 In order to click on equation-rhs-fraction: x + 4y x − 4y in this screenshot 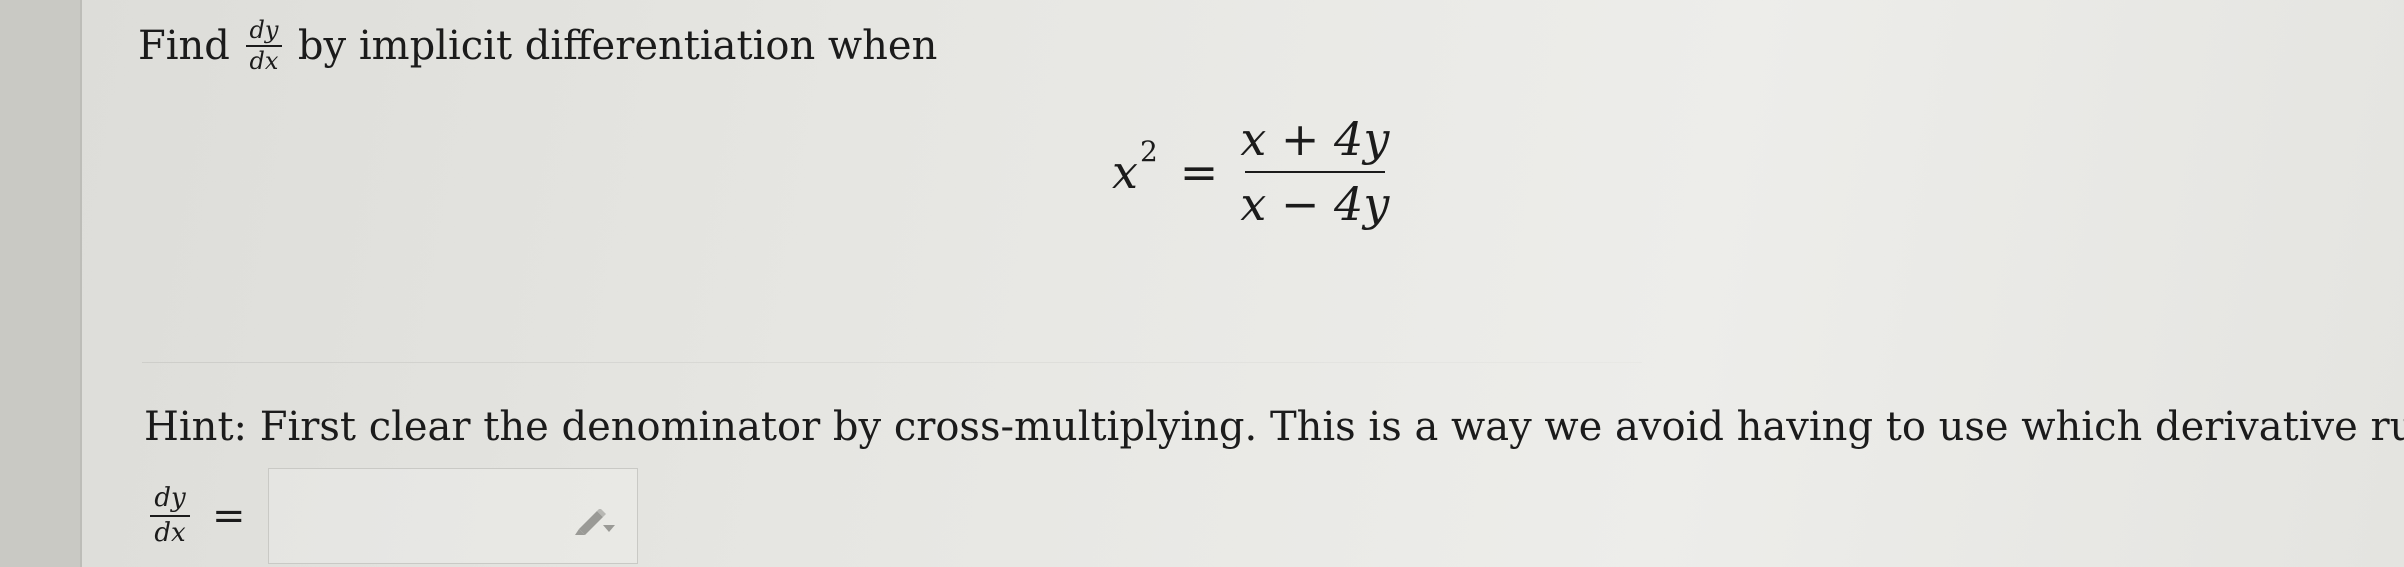, I will do `click(1314, 172)`.